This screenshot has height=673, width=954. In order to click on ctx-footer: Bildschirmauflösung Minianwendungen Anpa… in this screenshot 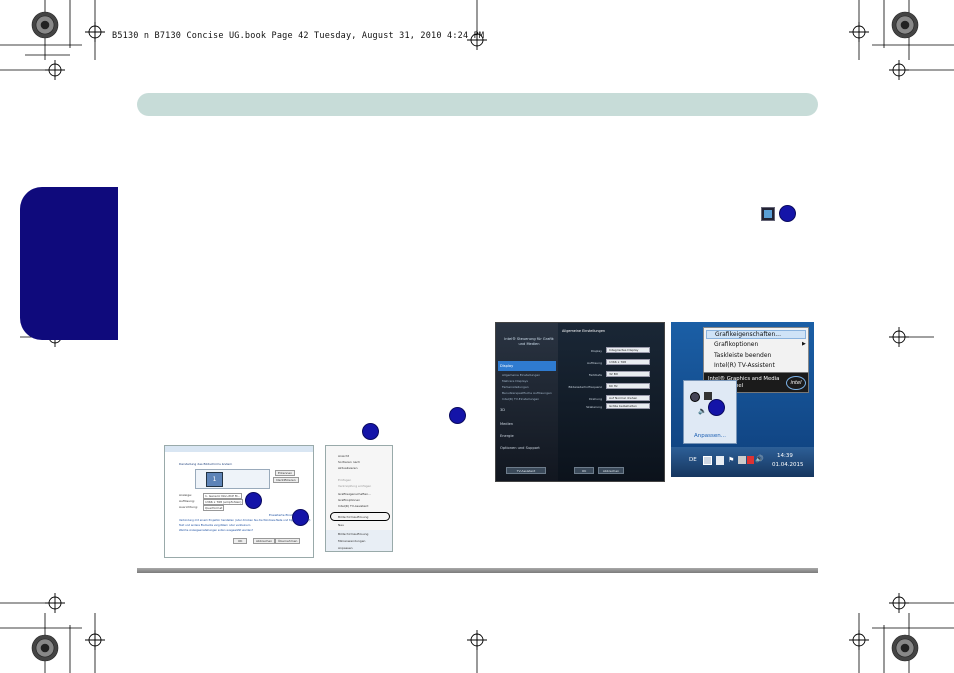, I will do `click(359, 540)`.